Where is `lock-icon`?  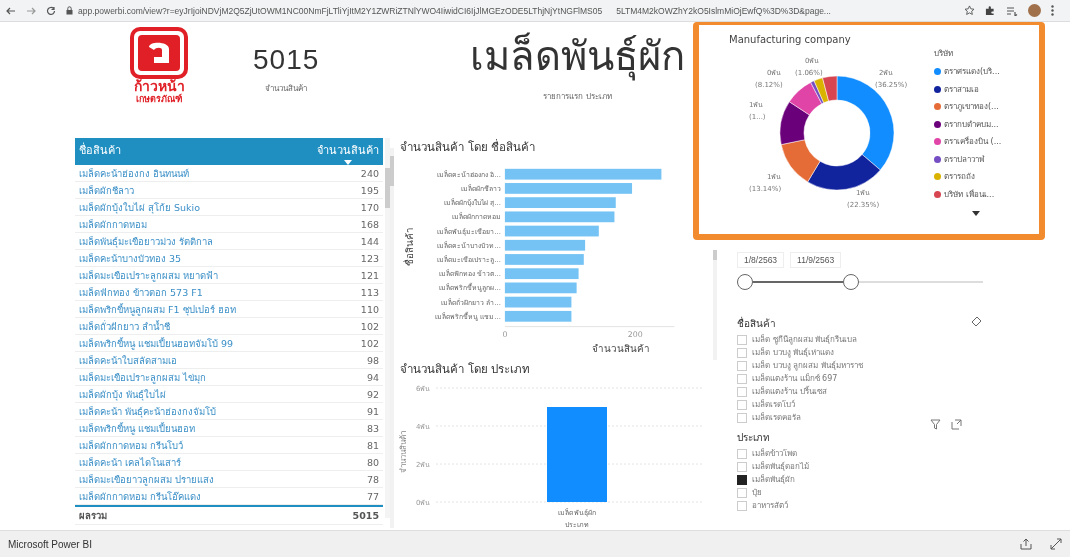 lock-icon is located at coordinates (69, 10).